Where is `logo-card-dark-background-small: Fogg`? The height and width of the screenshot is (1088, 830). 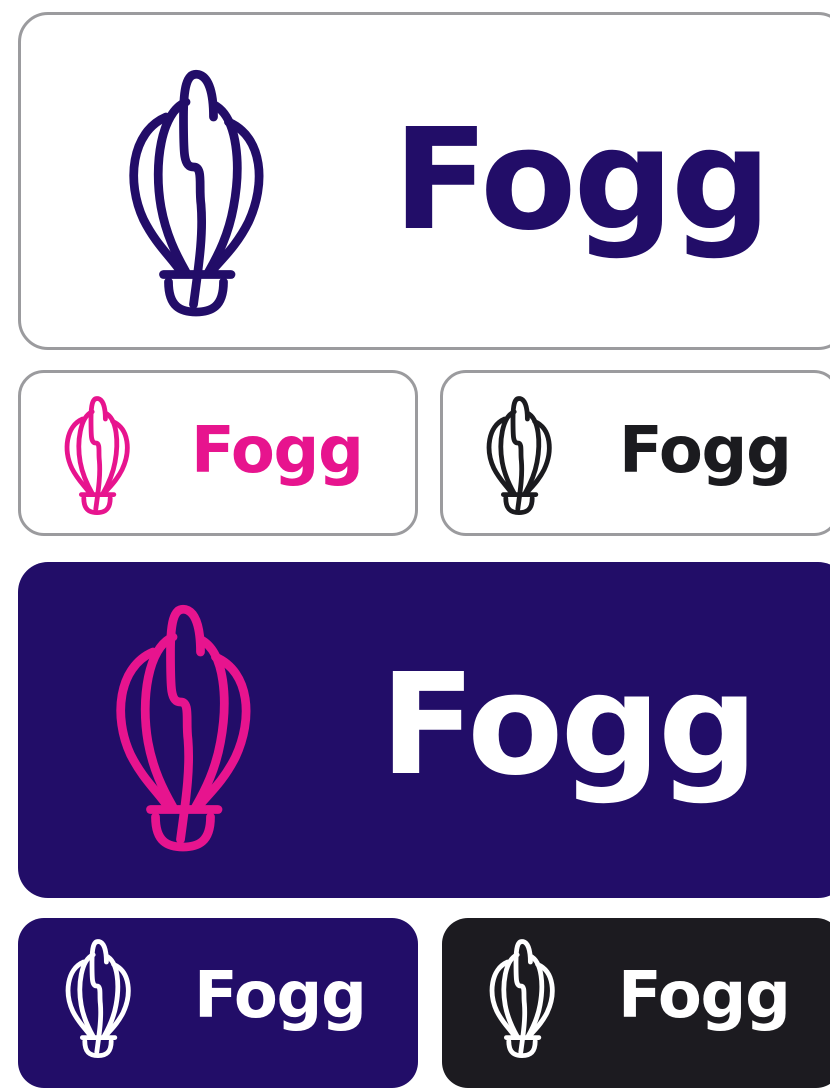
logo-card-dark-background-small: Fogg is located at coordinates (636, 1003).